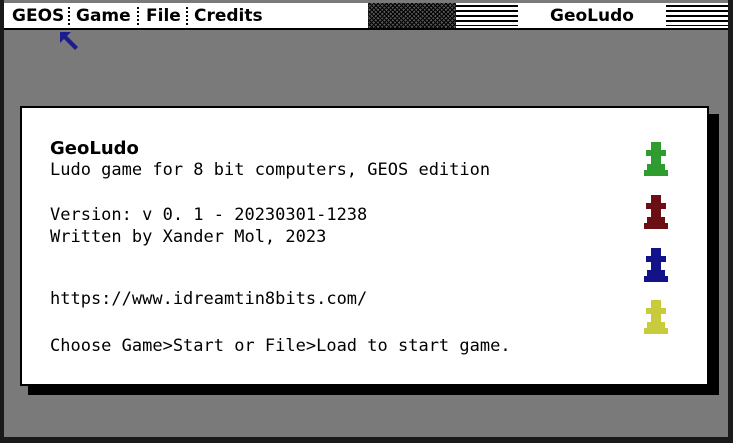 Image resolution: width=733 pixels, height=443 pixels. Describe the element at coordinates (188, 237) in the screenshot. I see `author-text: Written by Xander Mol, 2023` at that location.